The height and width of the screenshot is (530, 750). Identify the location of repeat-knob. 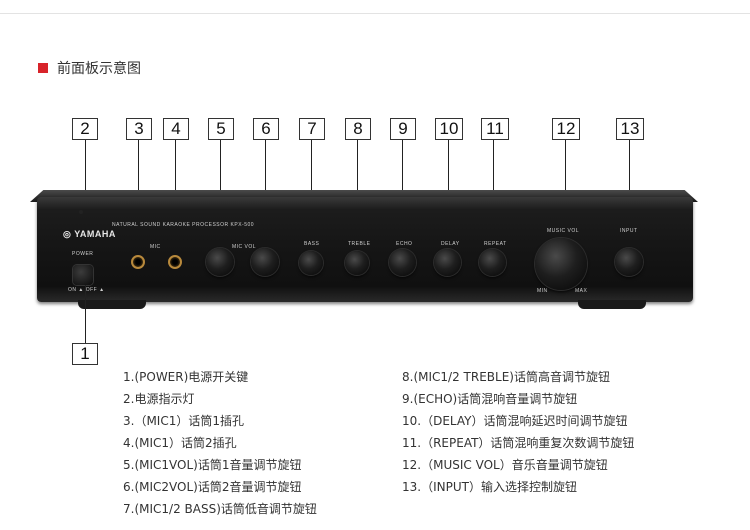
(492, 262).